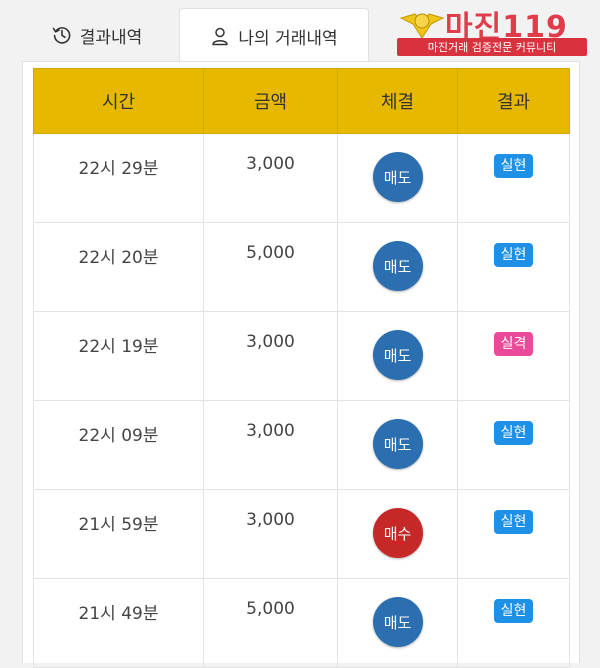  Describe the element at coordinates (288, 38) in the screenshot. I see `tab-my-trades-label: 나의 거래내역` at that location.